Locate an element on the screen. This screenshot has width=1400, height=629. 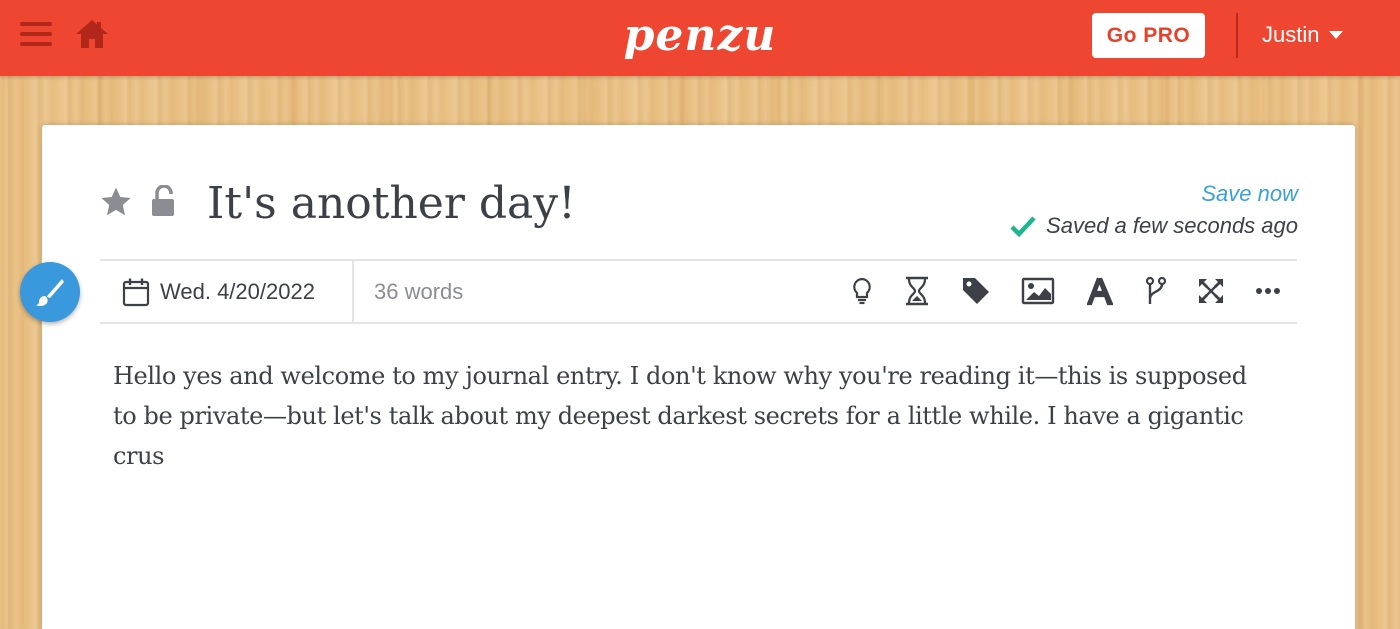
branch-icon is located at coordinates (1156, 291).